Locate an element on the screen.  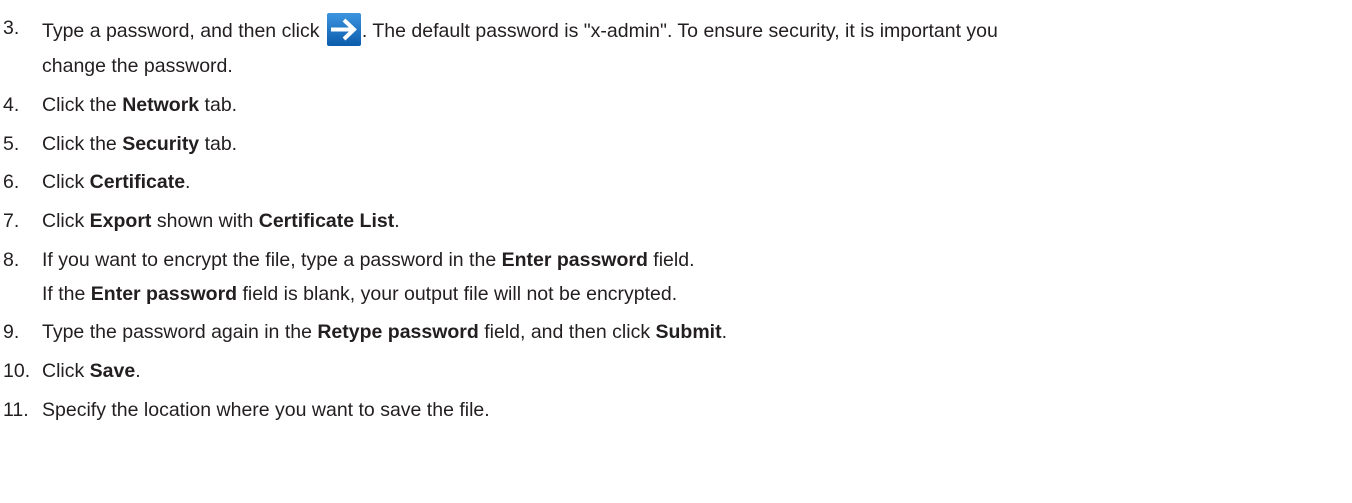
step-text: Type the password again in the is located at coordinates (180, 332).